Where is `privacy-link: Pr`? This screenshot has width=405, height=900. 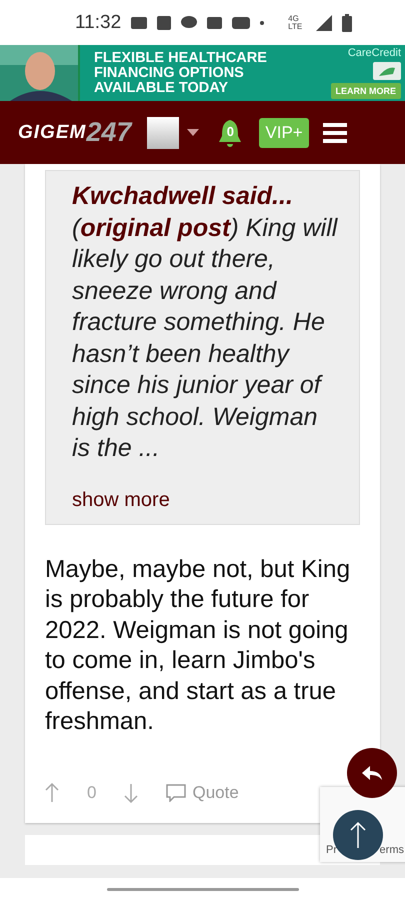 privacy-link: Pr is located at coordinates (331, 850).